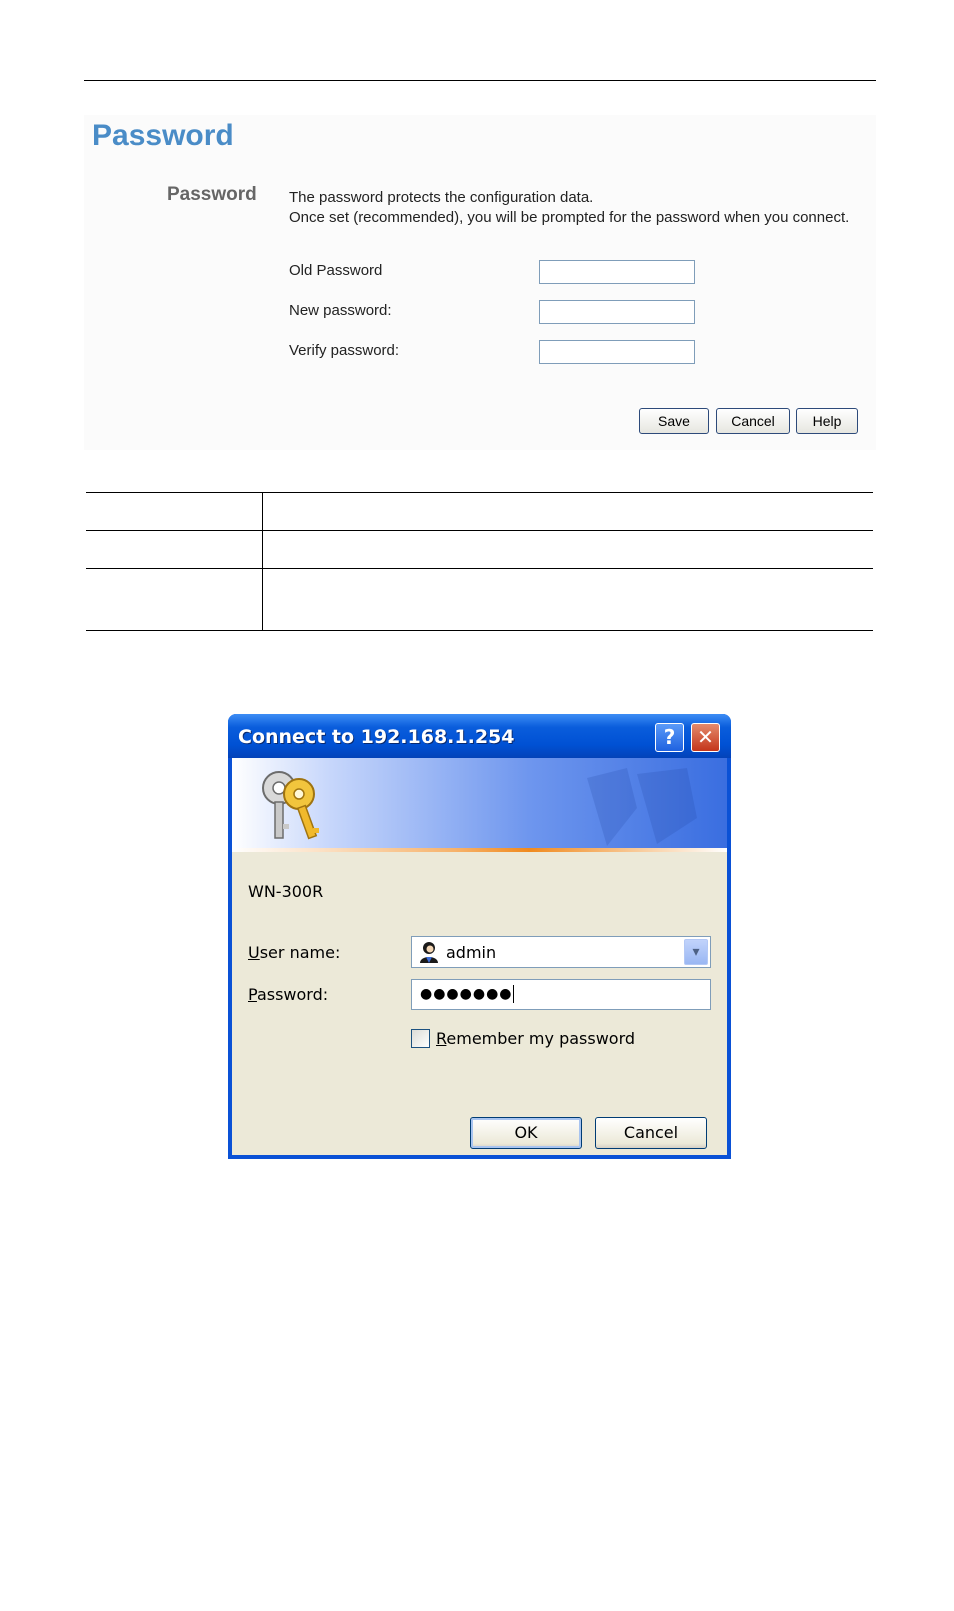 The height and width of the screenshot is (1611, 954). Describe the element at coordinates (441, 1038) in the screenshot. I see `remember-label-accel: R` at that location.